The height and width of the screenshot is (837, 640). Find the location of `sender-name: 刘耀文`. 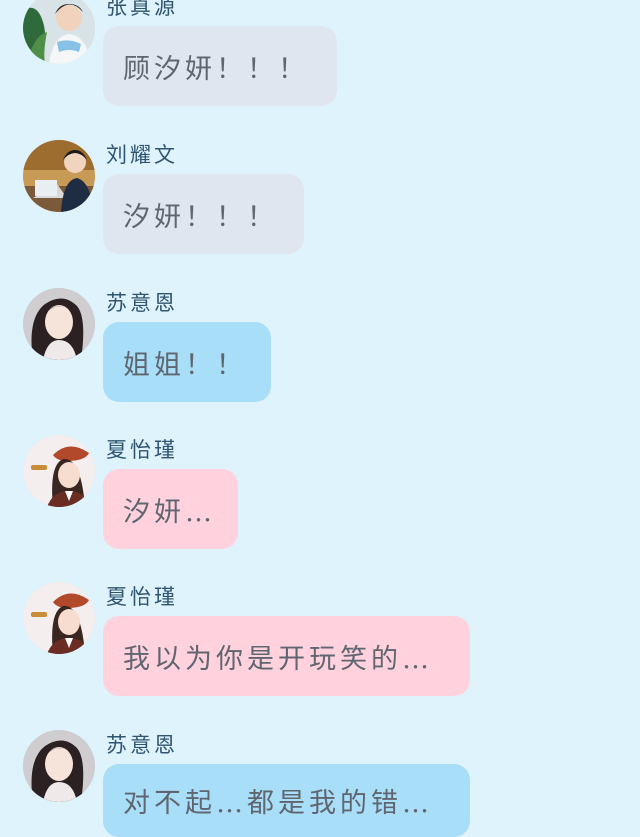

sender-name: 刘耀文 is located at coordinates (142, 155).